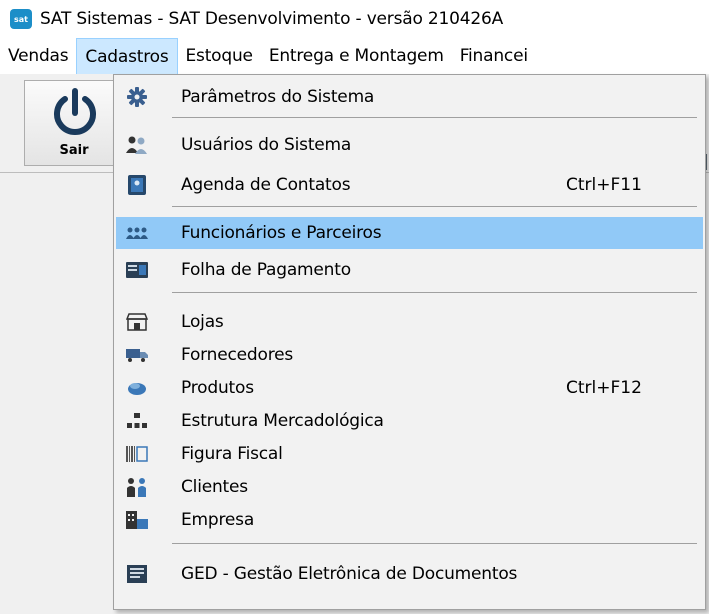 The image size is (709, 614). What do you see at coordinates (237, 355) in the screenshot?
I see `menu-item-label: Fornecedores` at bounding box center [237, 355].